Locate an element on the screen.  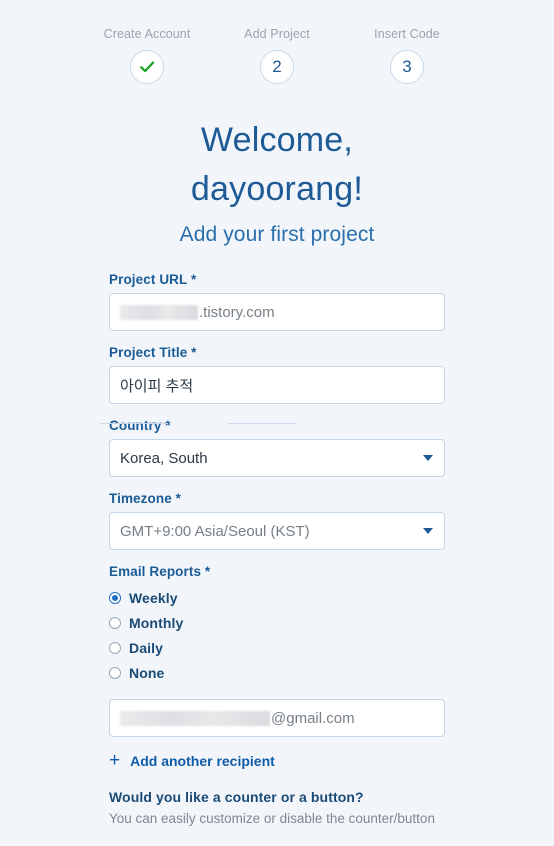
welcome-line-1: Welcome, is located at coordinates (277, 140).